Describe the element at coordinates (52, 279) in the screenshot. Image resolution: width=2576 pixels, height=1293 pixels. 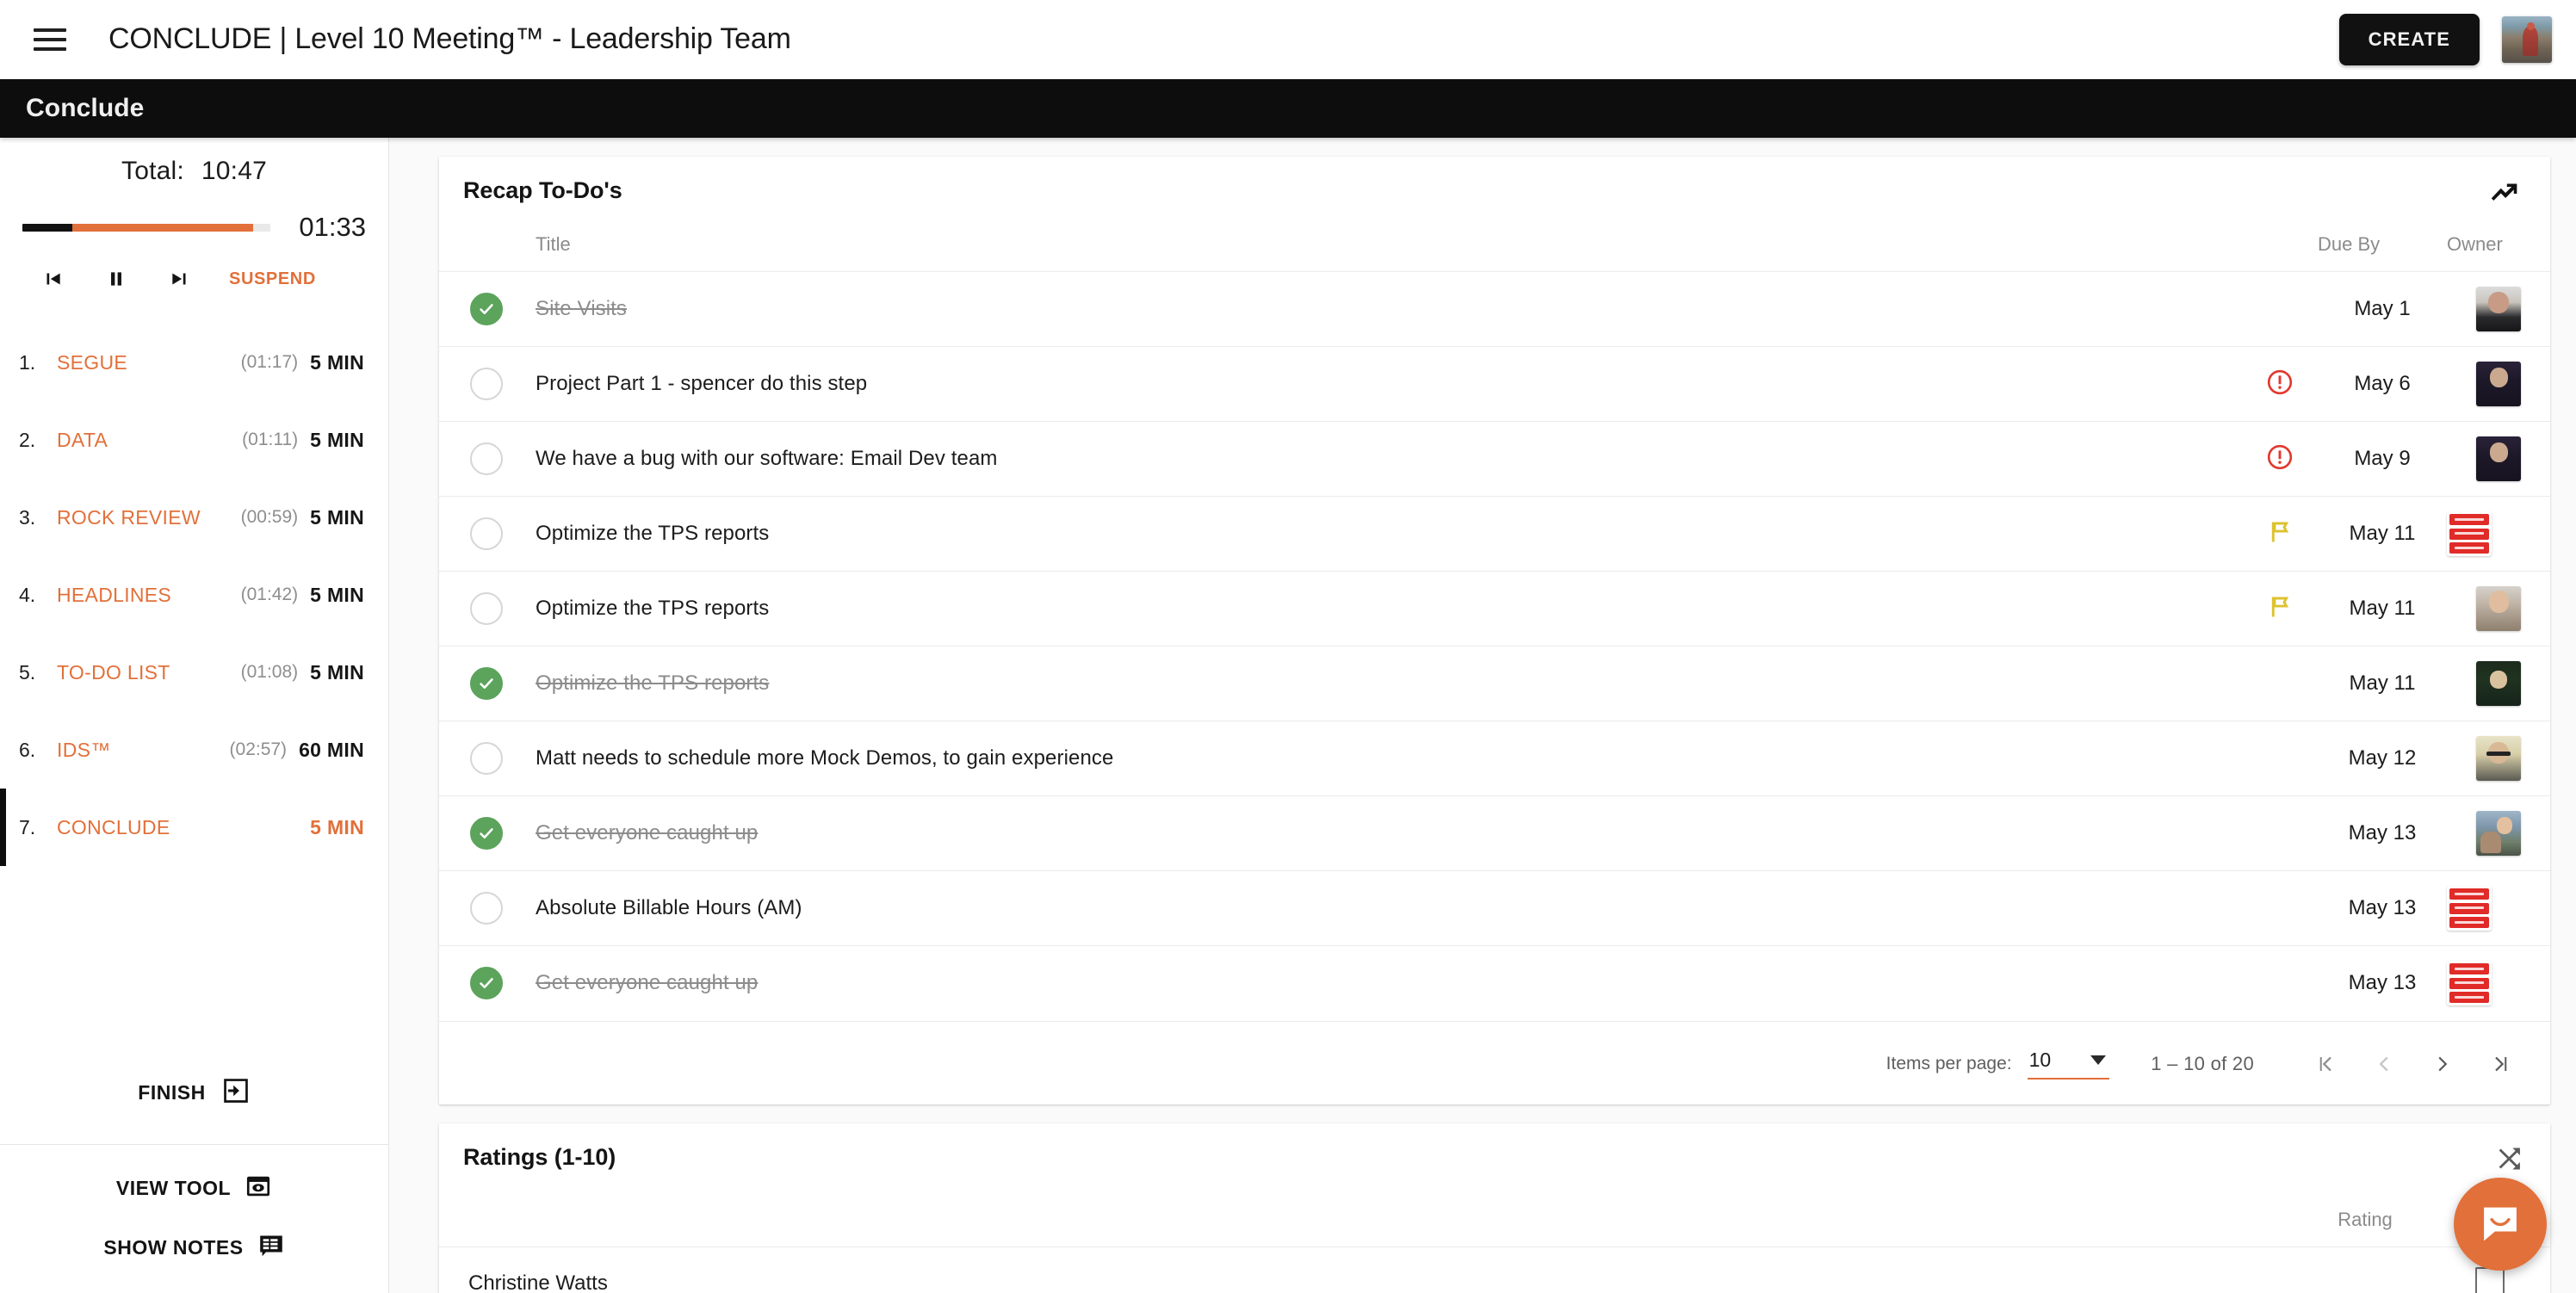
I see `skip-previous-icon` at that location.